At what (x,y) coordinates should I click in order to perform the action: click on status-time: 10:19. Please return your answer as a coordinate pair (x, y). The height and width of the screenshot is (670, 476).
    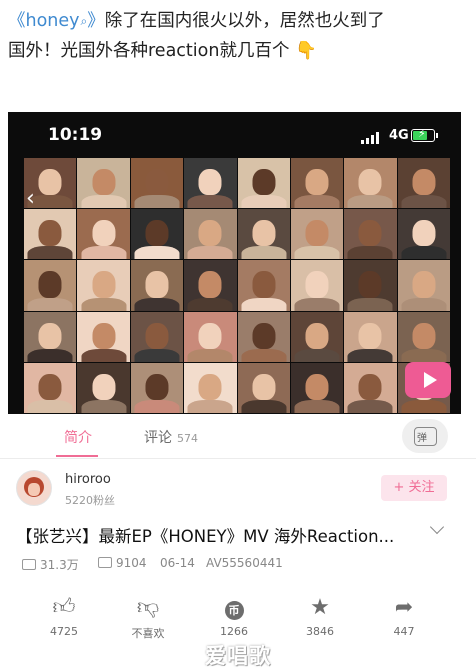
    Looking at the image, I should click on (75, 135).